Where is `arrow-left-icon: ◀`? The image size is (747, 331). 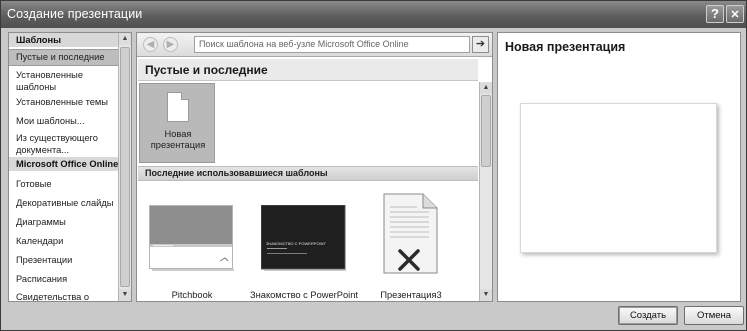
arrow-left-icon: ◀ is located at coordinates (150, 44).